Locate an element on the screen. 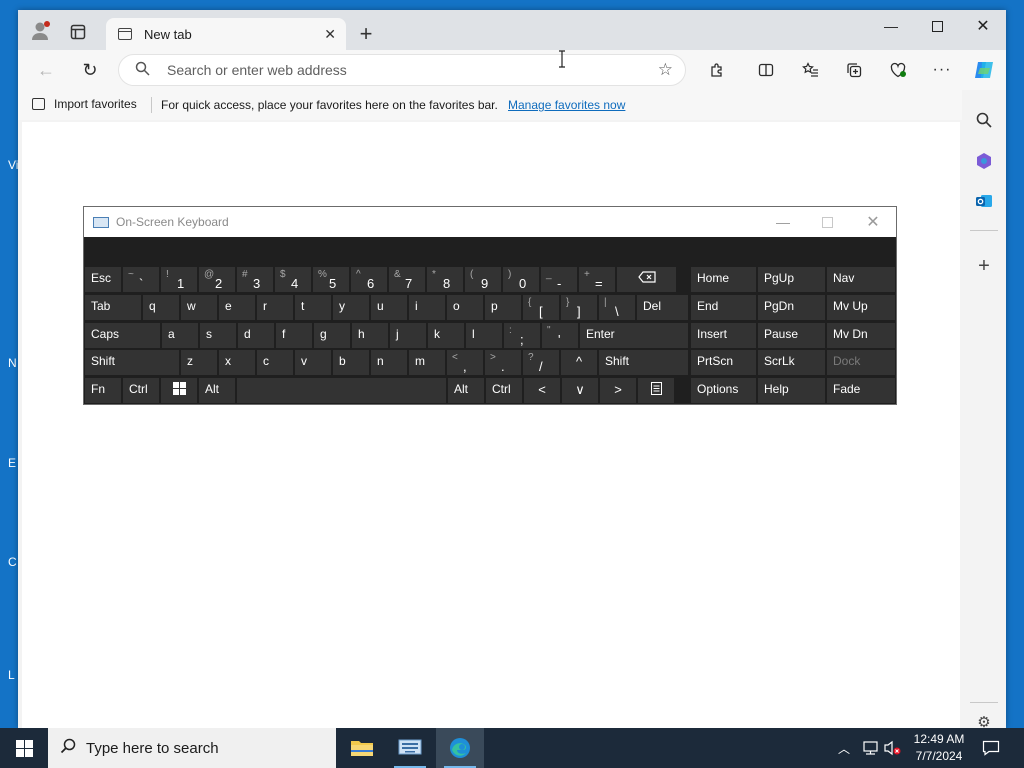 Image resolution: width=1024 pixels, height=768 pixels. key-fn: Fn is located at coordinates (103, 390).